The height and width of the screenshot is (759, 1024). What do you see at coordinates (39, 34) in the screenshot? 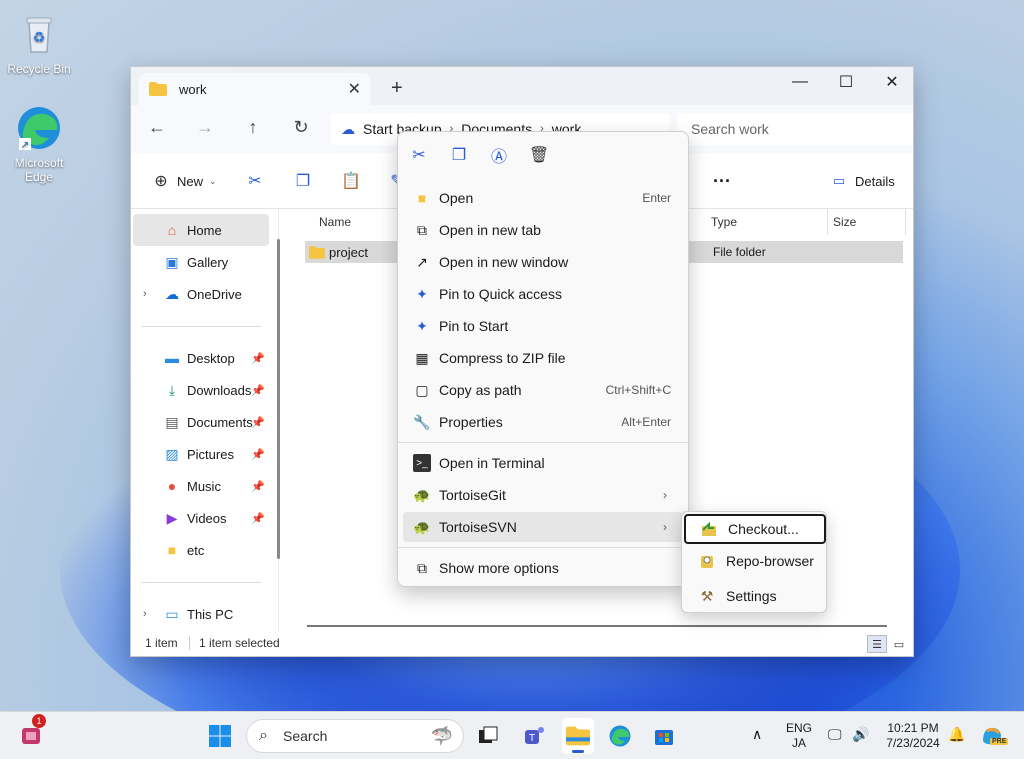
I see `recycle-bin-icon: ♻` at bounding box center [39, 34].